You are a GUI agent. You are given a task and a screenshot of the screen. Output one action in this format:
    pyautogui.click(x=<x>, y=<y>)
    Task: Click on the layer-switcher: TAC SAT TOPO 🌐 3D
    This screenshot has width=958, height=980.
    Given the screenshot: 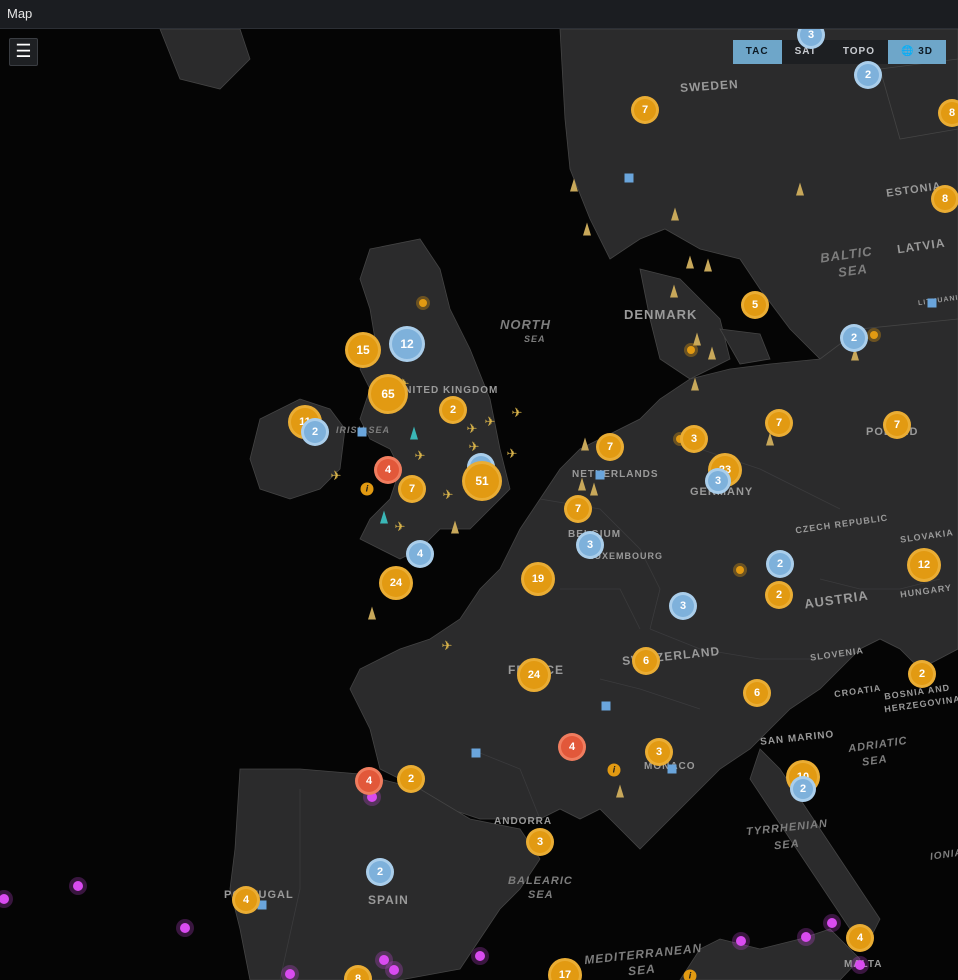 What is the action you would take?
    pyautogui.click(x=839, y=52)
    